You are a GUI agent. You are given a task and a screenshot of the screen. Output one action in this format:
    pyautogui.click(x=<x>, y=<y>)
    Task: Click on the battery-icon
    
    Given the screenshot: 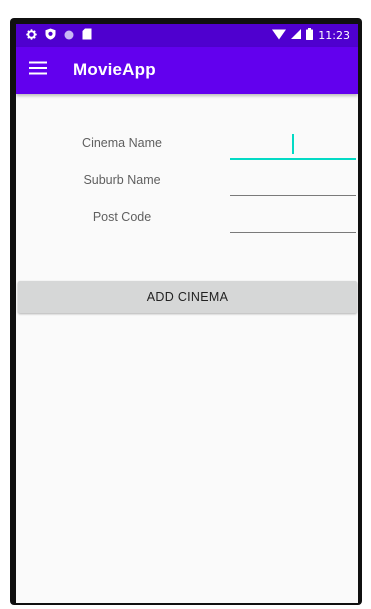 What is the action you would take?
    pyautogui.click(x=310, y=35)
    